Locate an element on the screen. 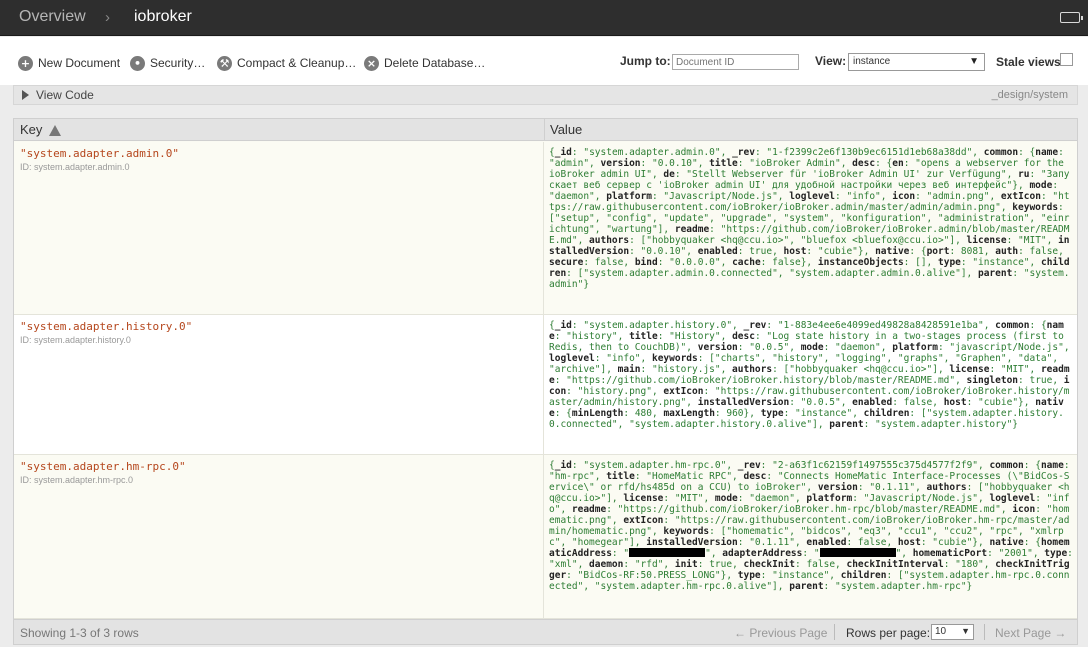 This screenshot has width=1088, height=647. breadcrumb-overview: Overview is located at coordinates (52, 17).